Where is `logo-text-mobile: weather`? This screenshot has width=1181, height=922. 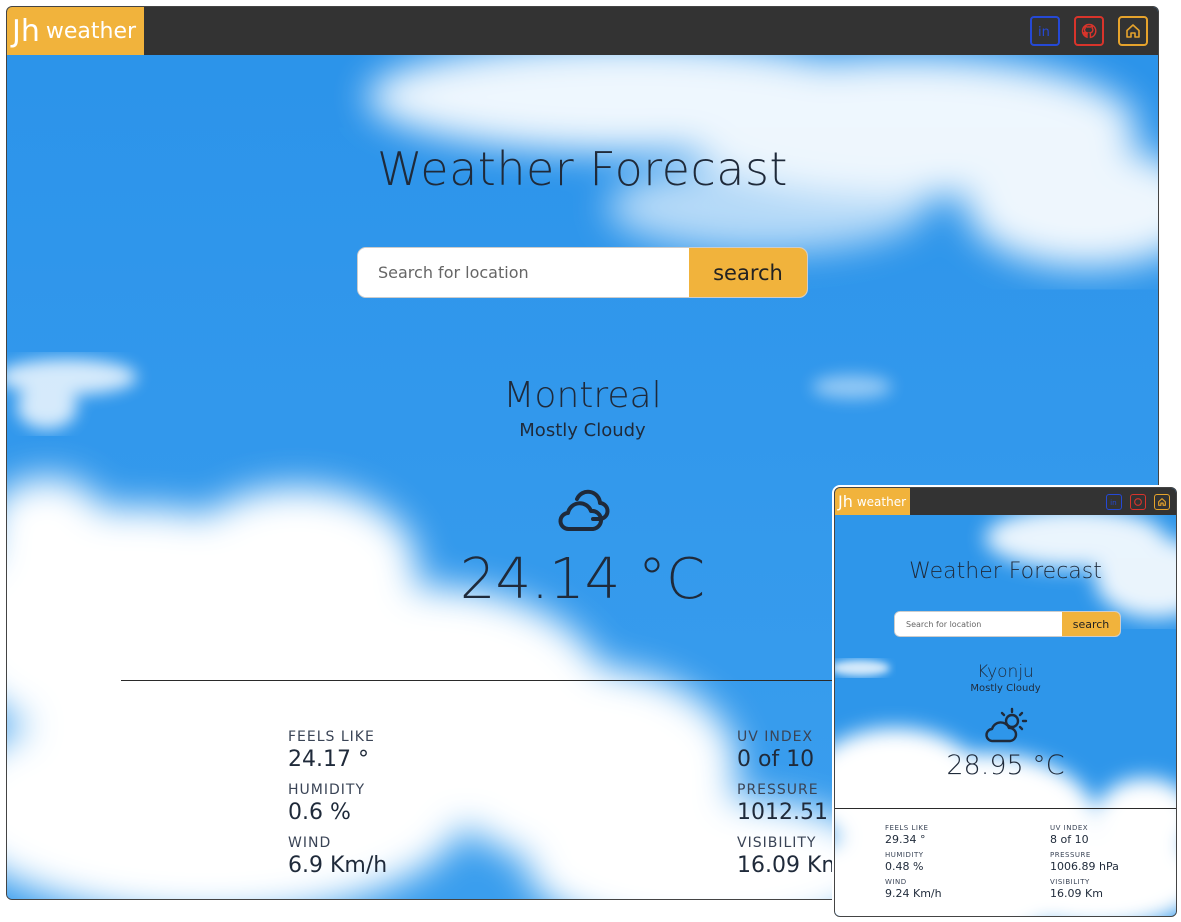
logo-text-mobile: weather is located at coordinates (881, 501).